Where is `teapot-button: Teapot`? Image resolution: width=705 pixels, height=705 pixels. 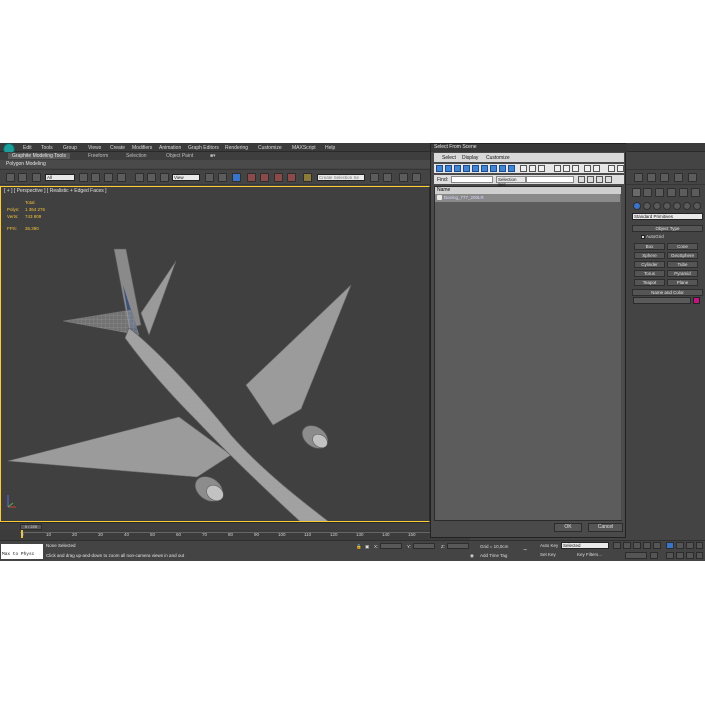
teapot-button: Teapot is located at coordinates (649, 282).